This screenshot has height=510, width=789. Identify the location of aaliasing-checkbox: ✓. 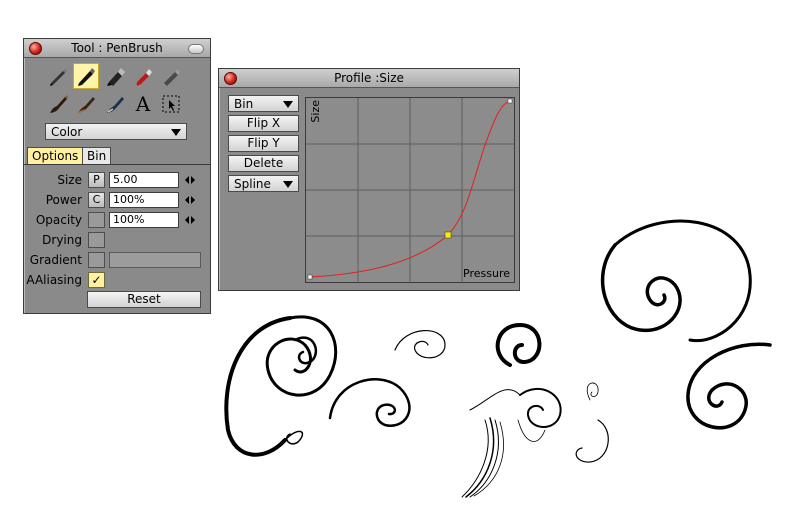
(96, 280).